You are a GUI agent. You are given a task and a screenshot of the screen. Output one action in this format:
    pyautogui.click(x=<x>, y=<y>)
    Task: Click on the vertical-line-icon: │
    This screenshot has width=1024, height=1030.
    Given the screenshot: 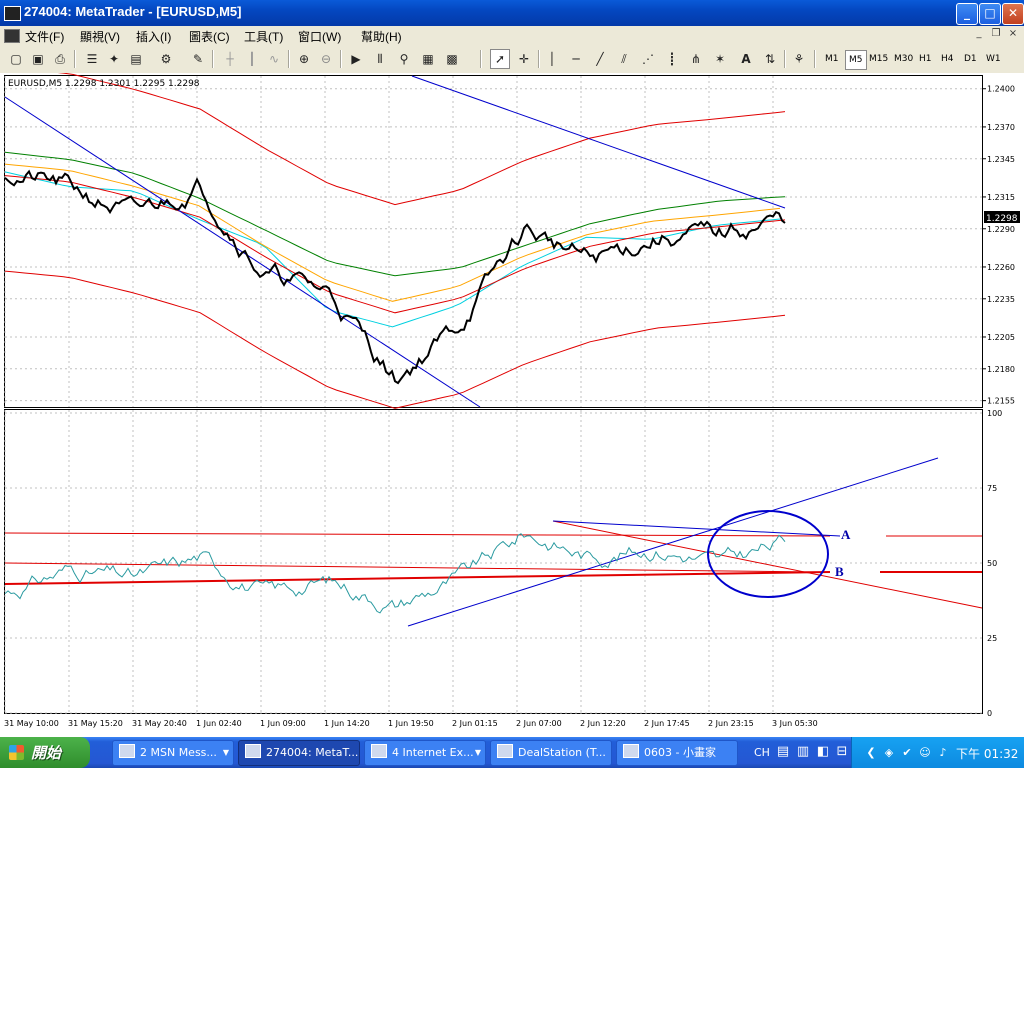 What is the action you would take?
    pyautogui.click(x=552, y=59)
    